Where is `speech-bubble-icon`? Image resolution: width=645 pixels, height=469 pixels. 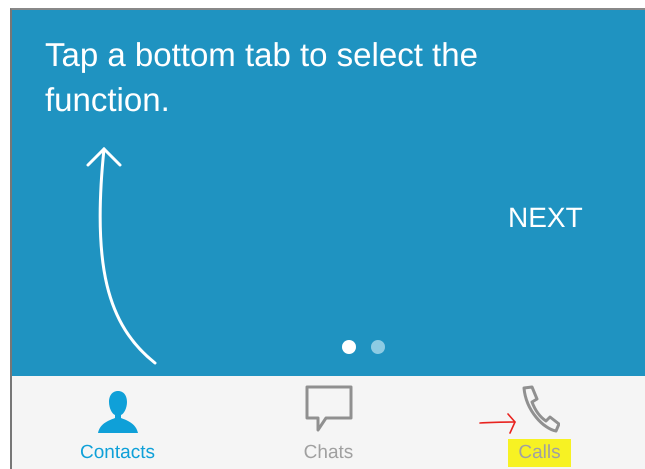 speech-bubble-icon is located at coordinates (329, 408).